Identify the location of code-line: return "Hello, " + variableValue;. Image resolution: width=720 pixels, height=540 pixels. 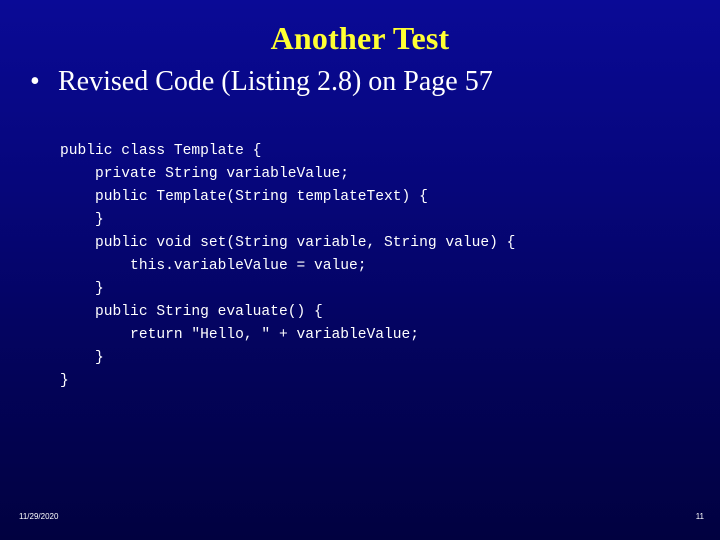
(240, 335).